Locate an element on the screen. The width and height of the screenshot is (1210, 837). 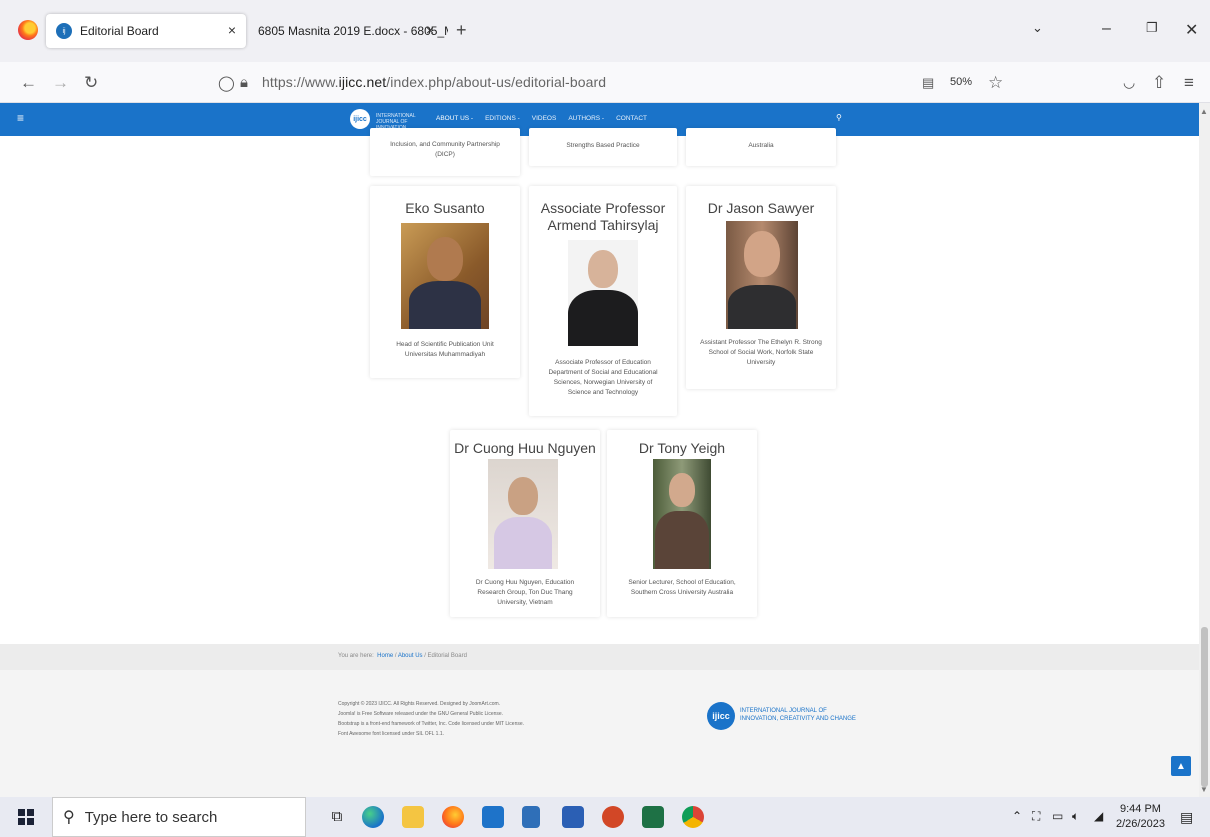
clock-date: 2/26/2023 is located at coordinates (1140, 824).